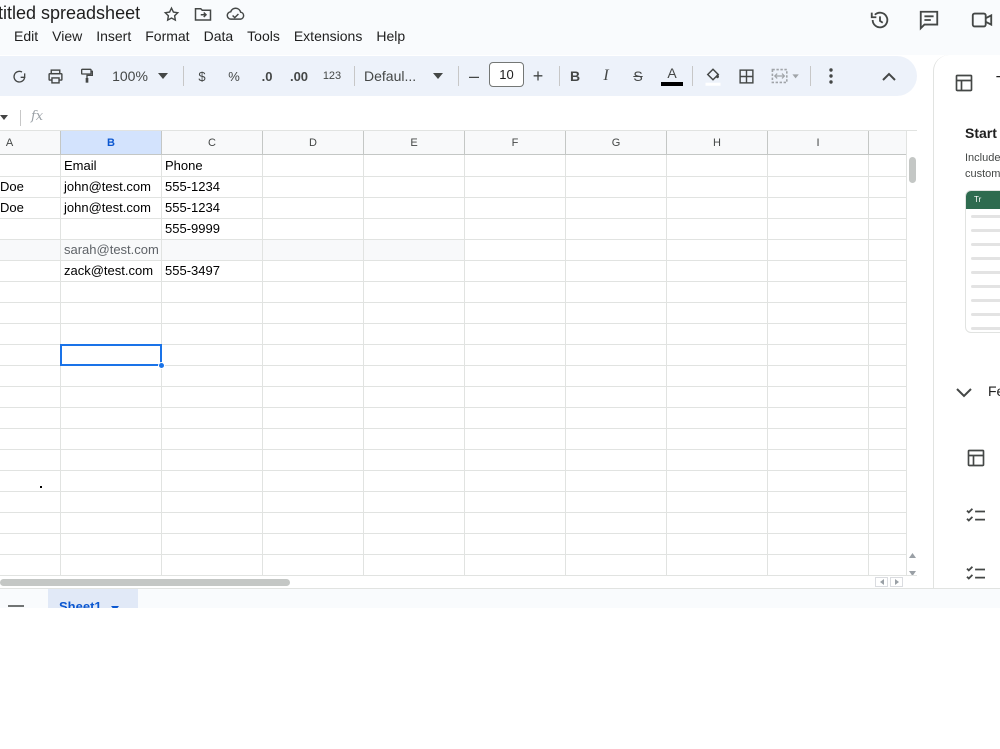 Image resolution: width=1000 pixels, height=749 pixels. I want to click on checklist-icon, so click(976, 516).